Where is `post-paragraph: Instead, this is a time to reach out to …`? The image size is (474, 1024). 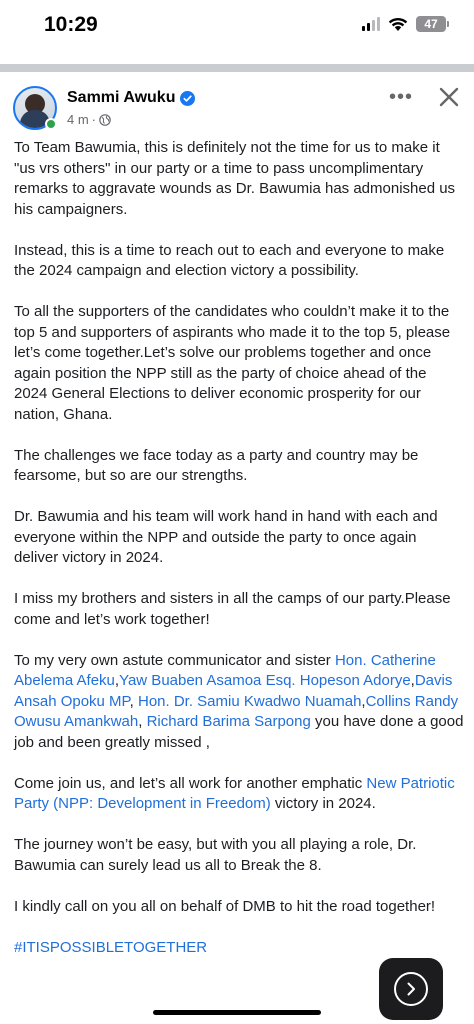 post-paragraph: Instead, this is a time to reach out to … is located at coordinates (229, 260).